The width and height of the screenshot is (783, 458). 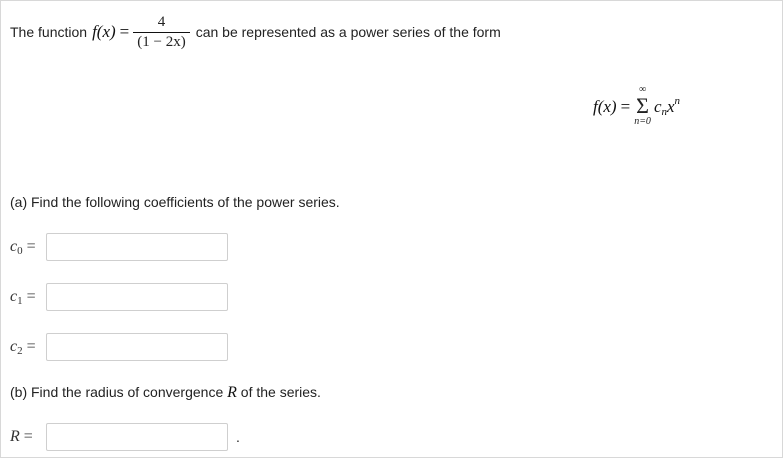 I want to click on radius-label: R =, so click(x=21, y=436).